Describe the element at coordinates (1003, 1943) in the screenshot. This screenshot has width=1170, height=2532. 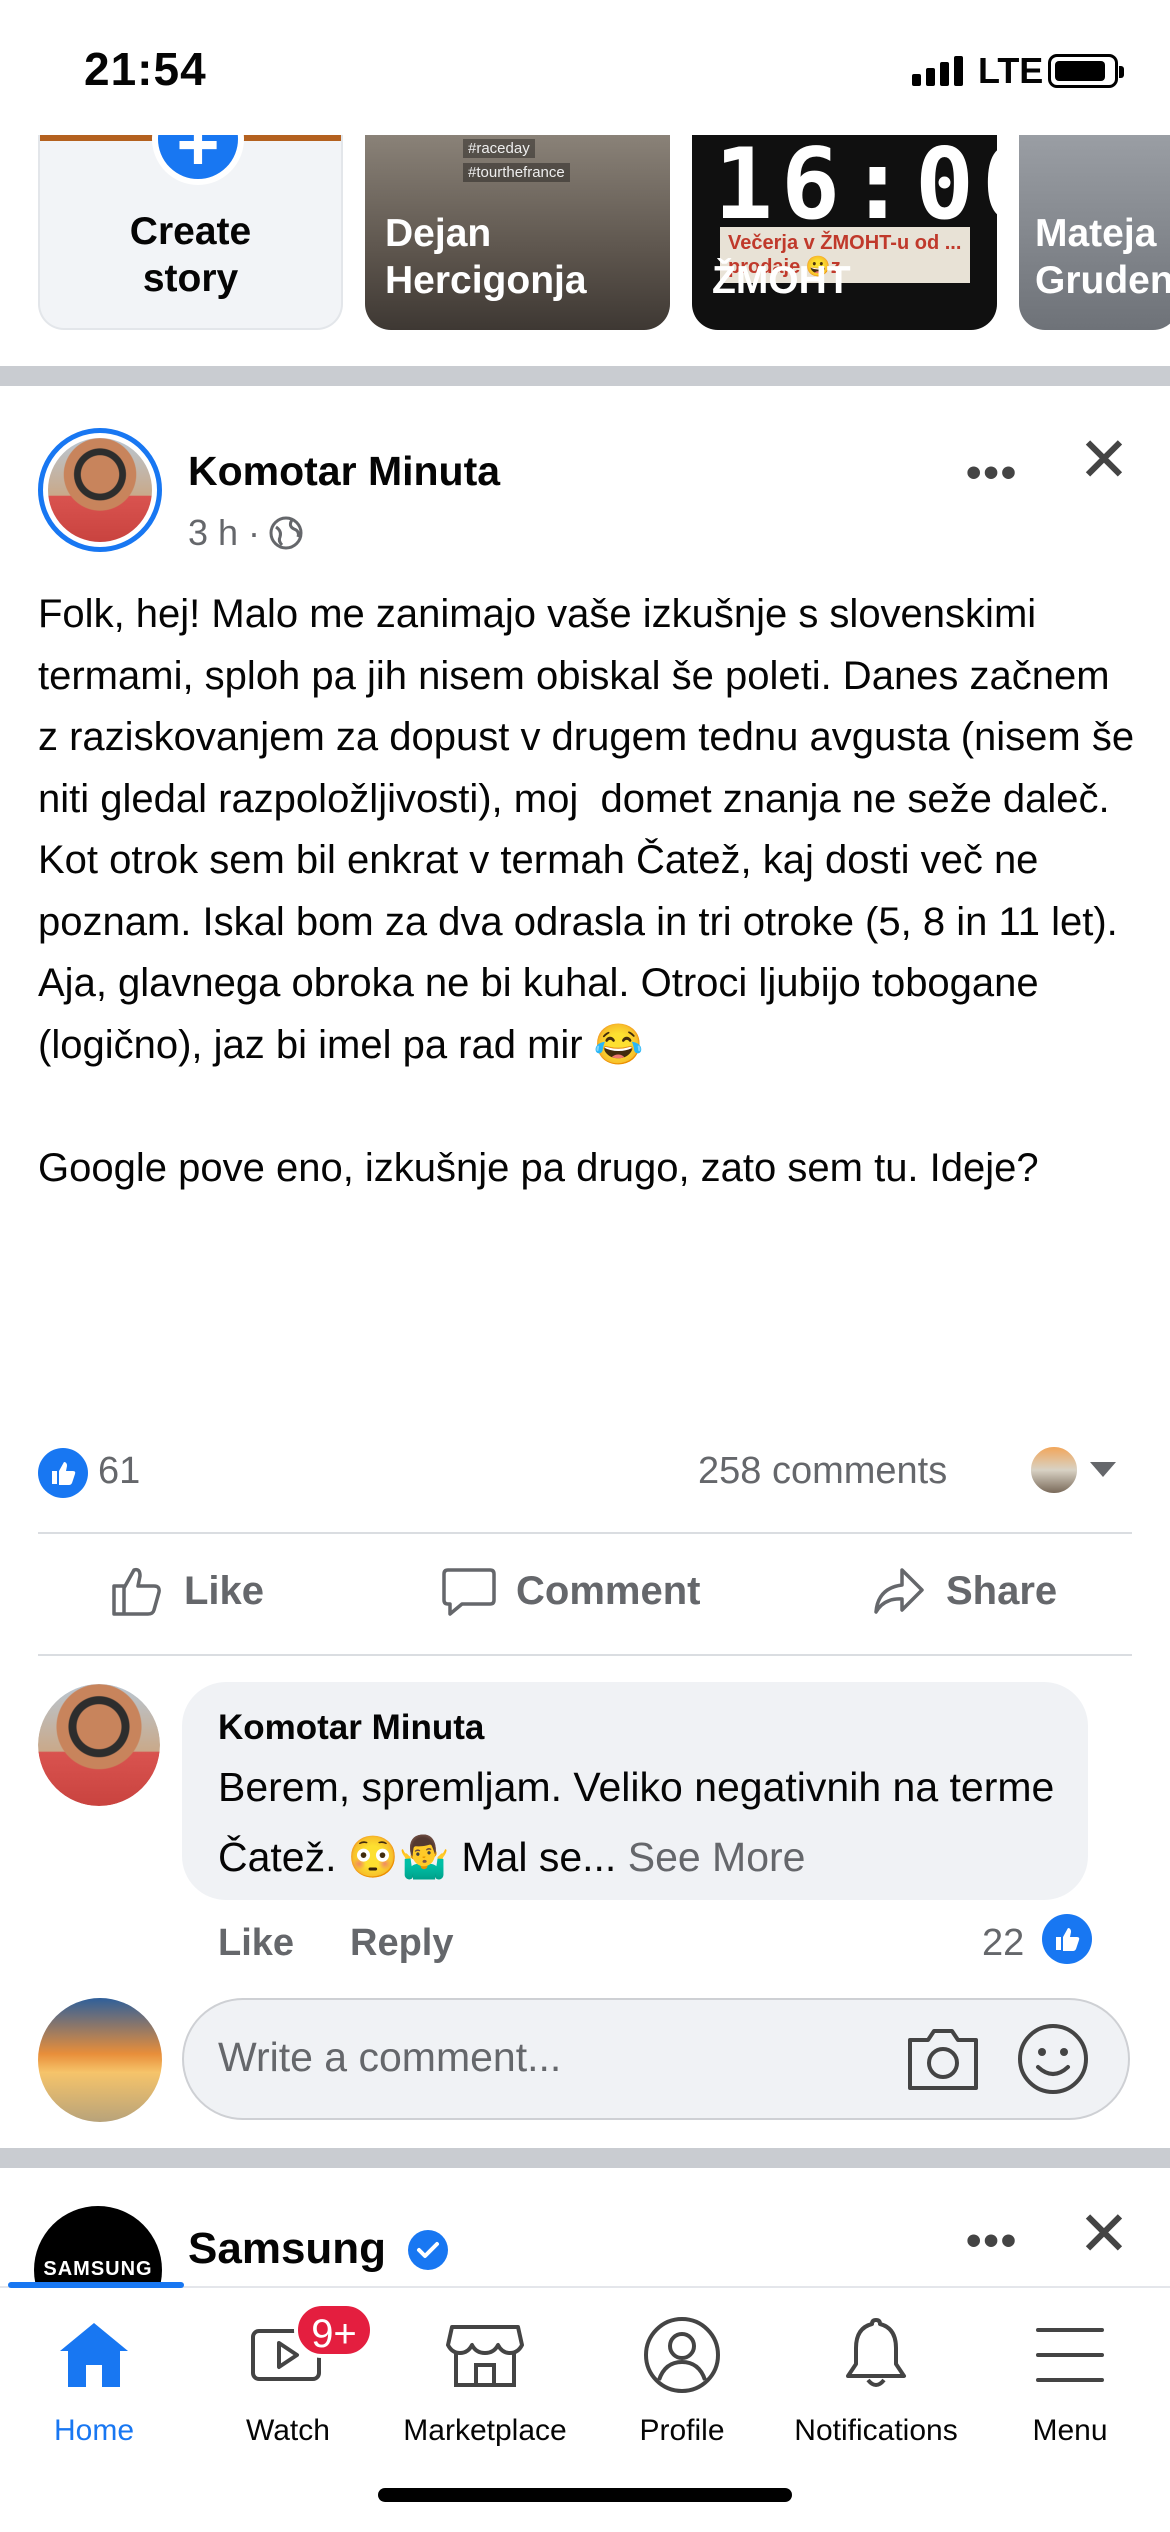
I see `comment-reactions-count: 22` at that location.